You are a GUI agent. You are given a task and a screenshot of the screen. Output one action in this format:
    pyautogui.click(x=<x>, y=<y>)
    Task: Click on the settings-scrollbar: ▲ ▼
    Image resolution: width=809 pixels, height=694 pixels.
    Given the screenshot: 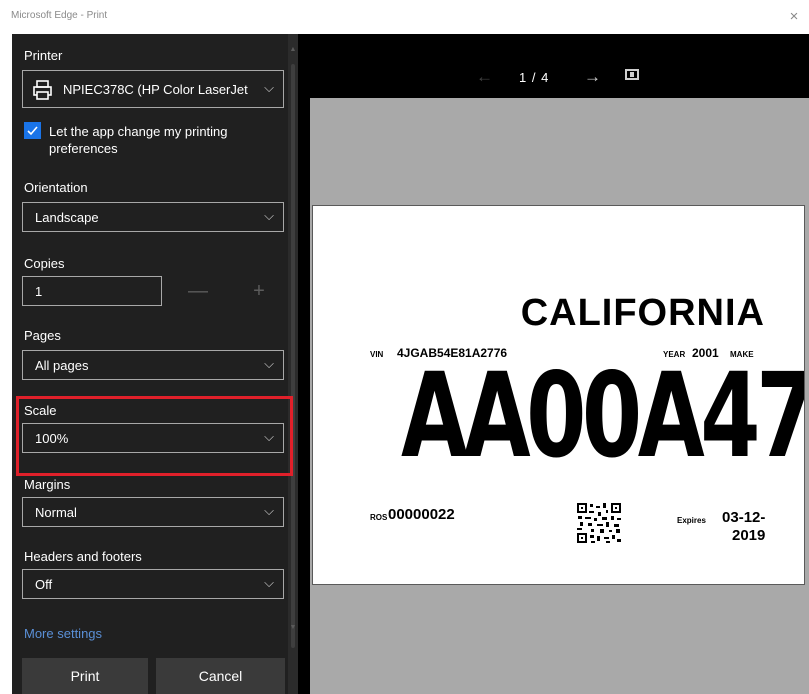 What is the action you would take?
    pyautogui.click(x=293, y=364)
    